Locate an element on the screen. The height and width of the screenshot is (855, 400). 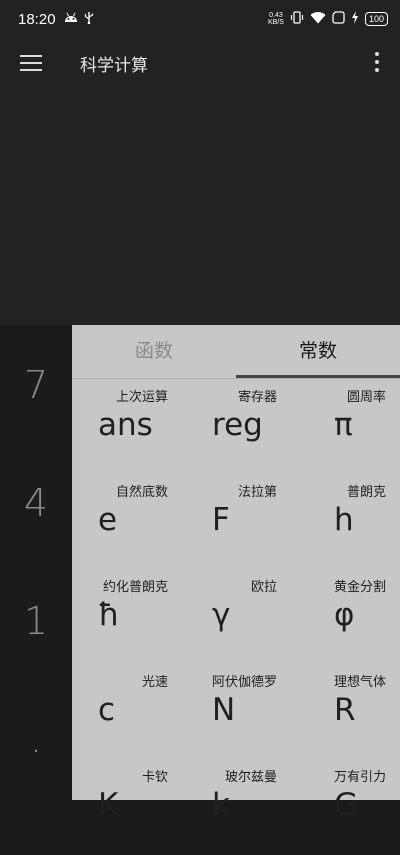
number-keypad: 7 4 1 . is located at coordinates (36, 562).